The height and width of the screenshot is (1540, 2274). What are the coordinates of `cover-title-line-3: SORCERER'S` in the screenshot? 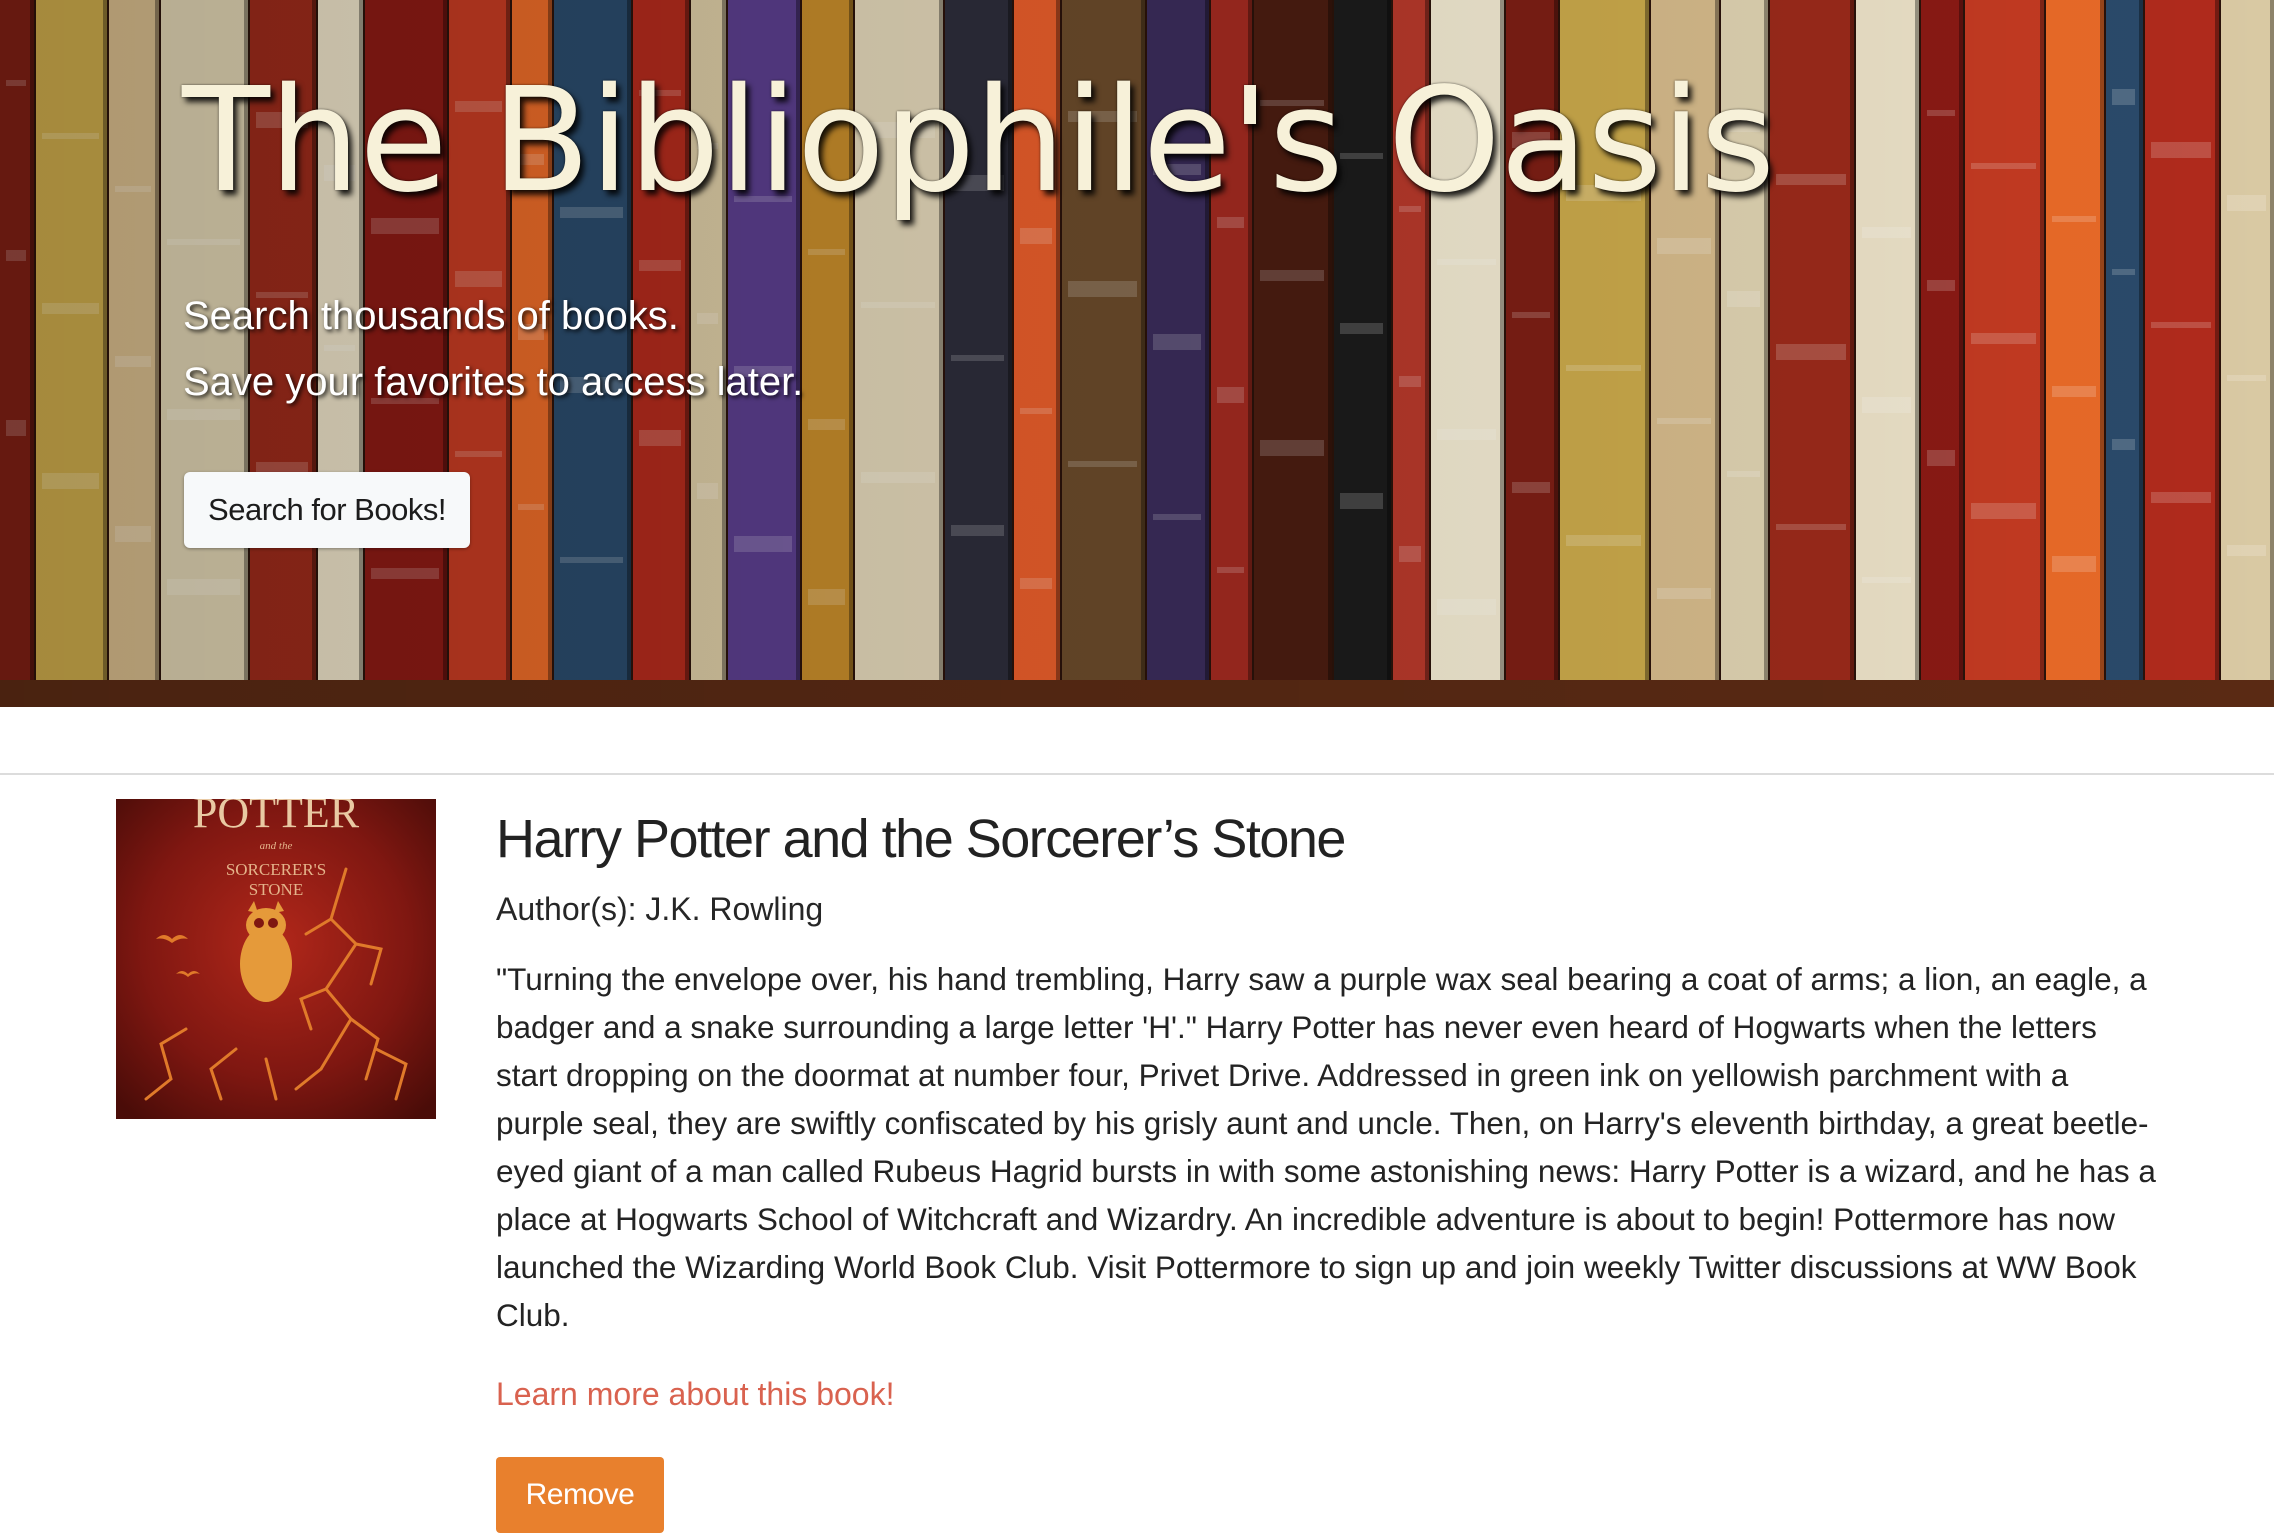 It's located at (276, 869).